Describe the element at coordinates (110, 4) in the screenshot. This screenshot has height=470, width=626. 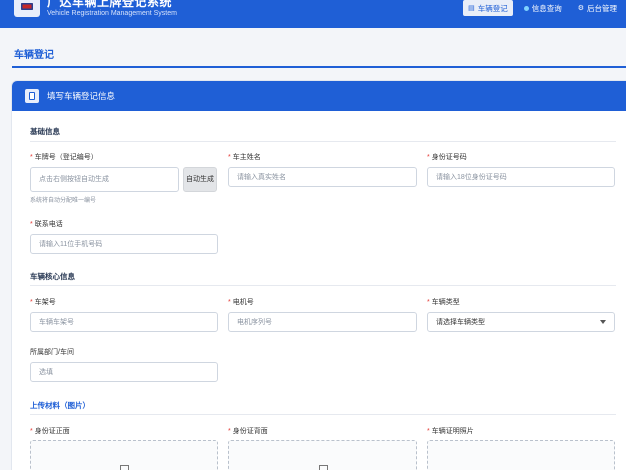
I see `app-title: 广达车辆上牌登记系统` at that location.